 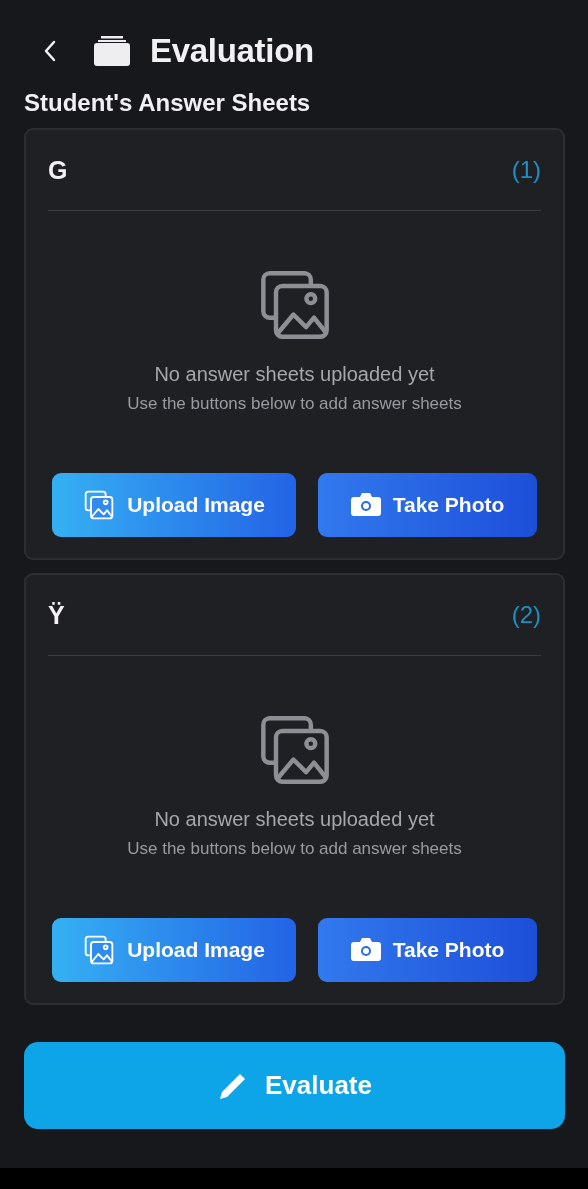 I want to click on student-name: G, so click(x=58, y=170).